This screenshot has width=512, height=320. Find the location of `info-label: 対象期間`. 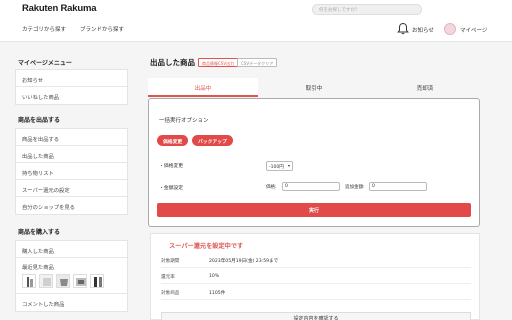

info-label: 対象期間 is located at coordinates (170, 261).